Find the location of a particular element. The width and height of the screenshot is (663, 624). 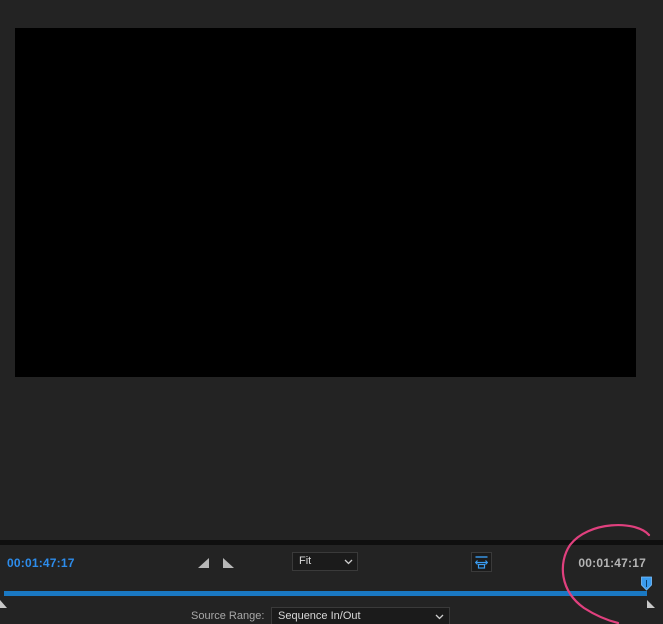

mark-out-icon is located at coordinates (228, 563).